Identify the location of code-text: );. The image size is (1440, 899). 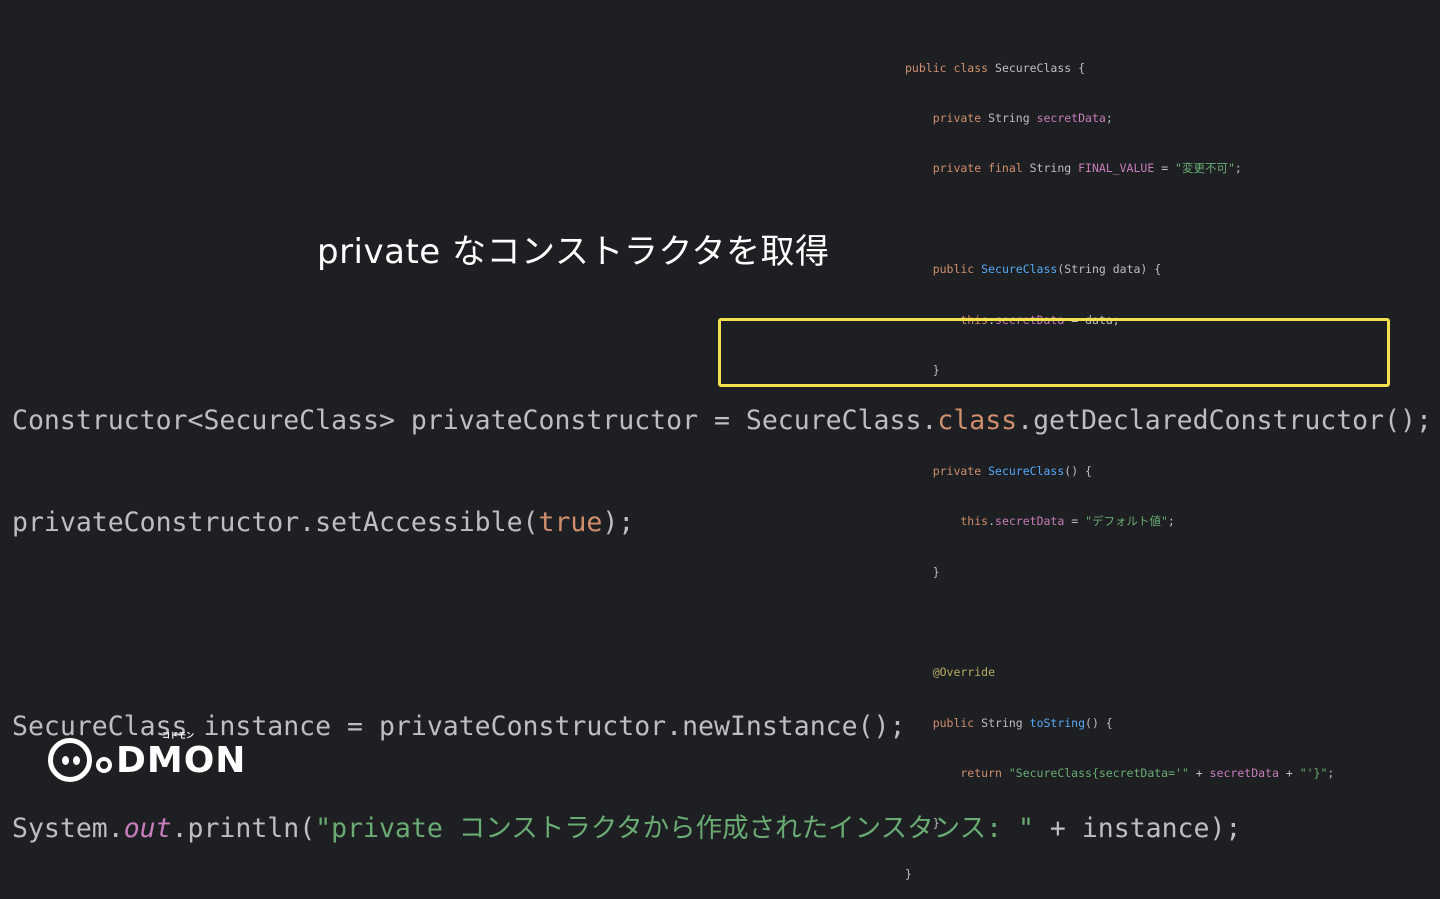
(618, 522).